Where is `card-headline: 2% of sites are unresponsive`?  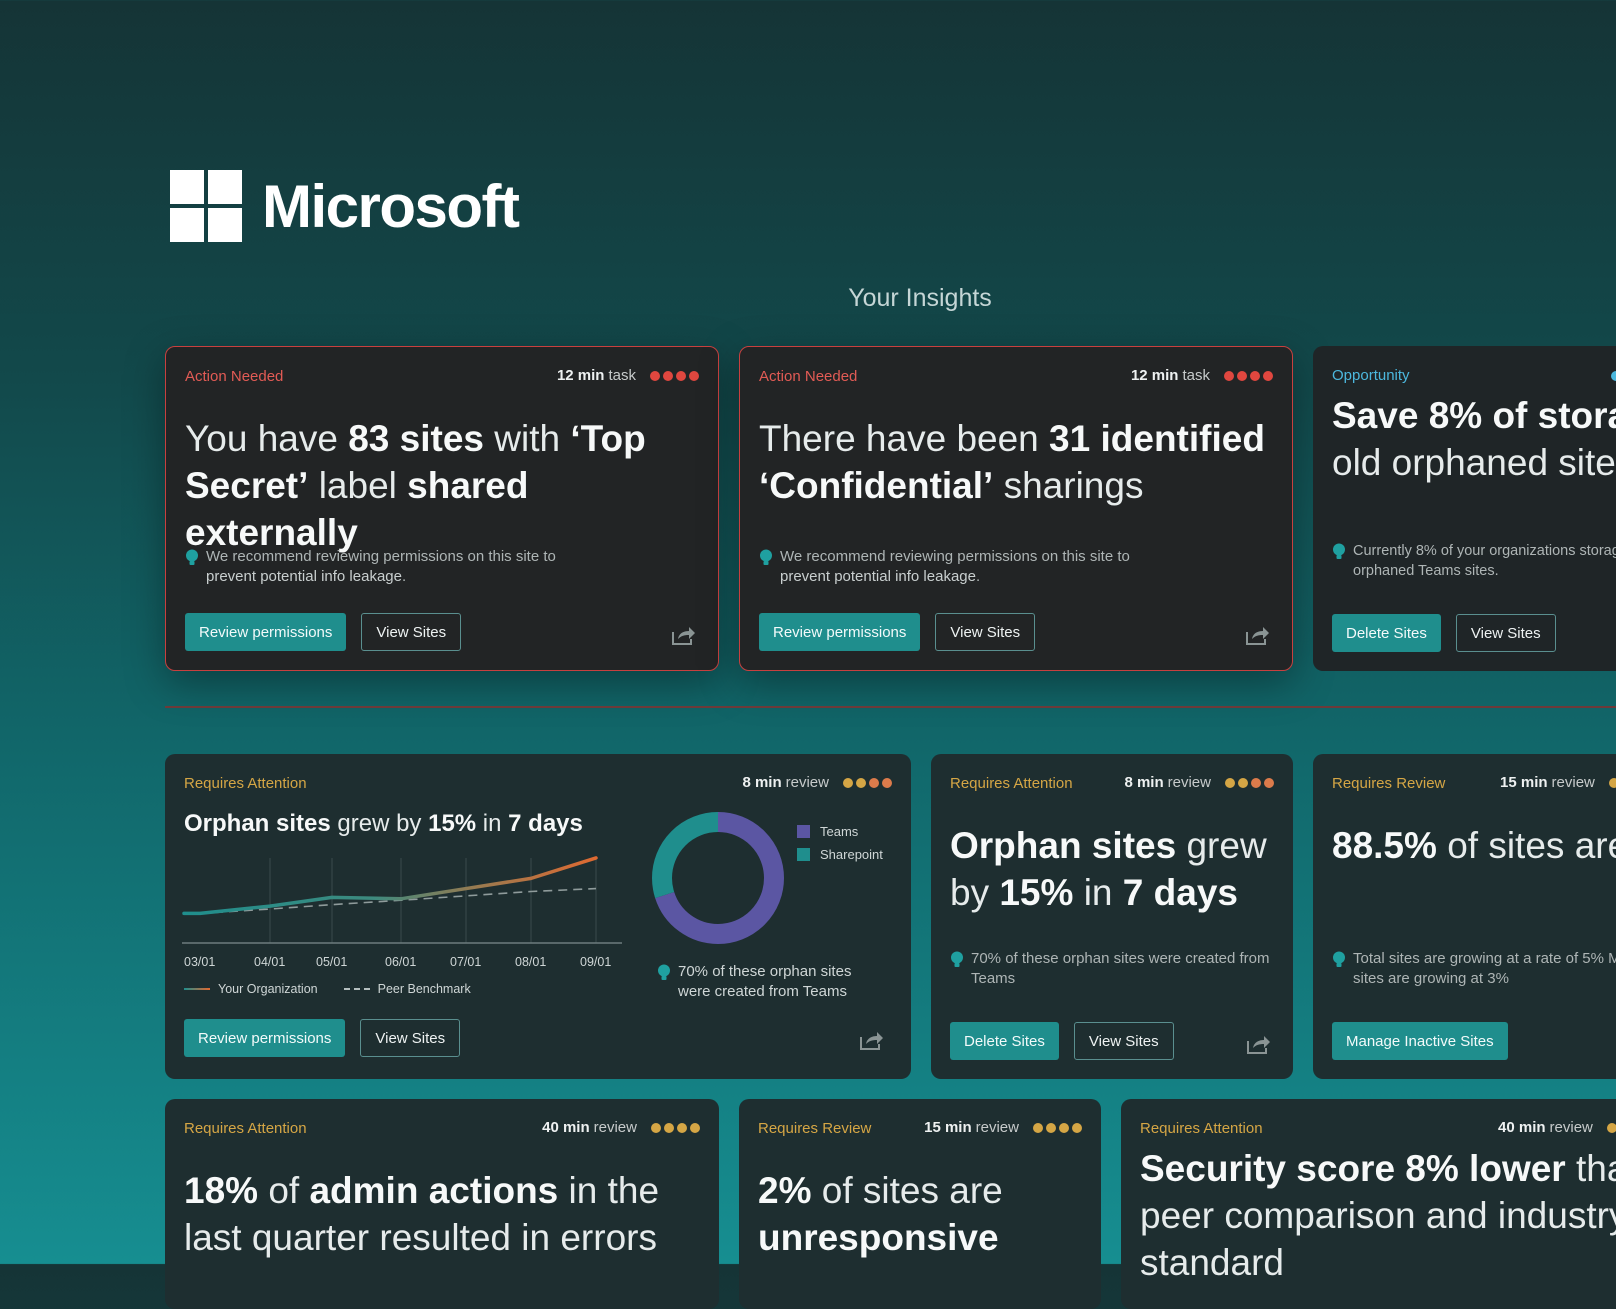
card-headline: 2% of sites are unresponsive is located at coordinates (880, 1214).